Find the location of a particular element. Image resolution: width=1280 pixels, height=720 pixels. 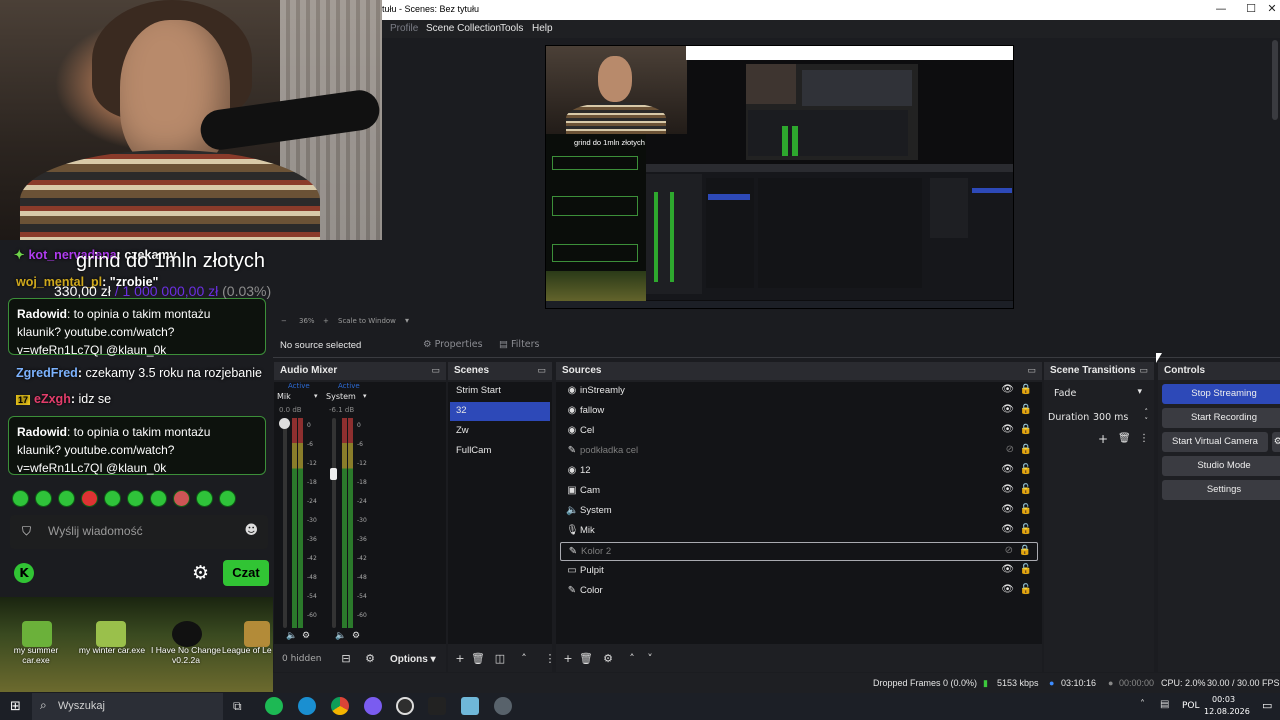

transition-select: Fade ▾ is located at coordinates (1098, 394).